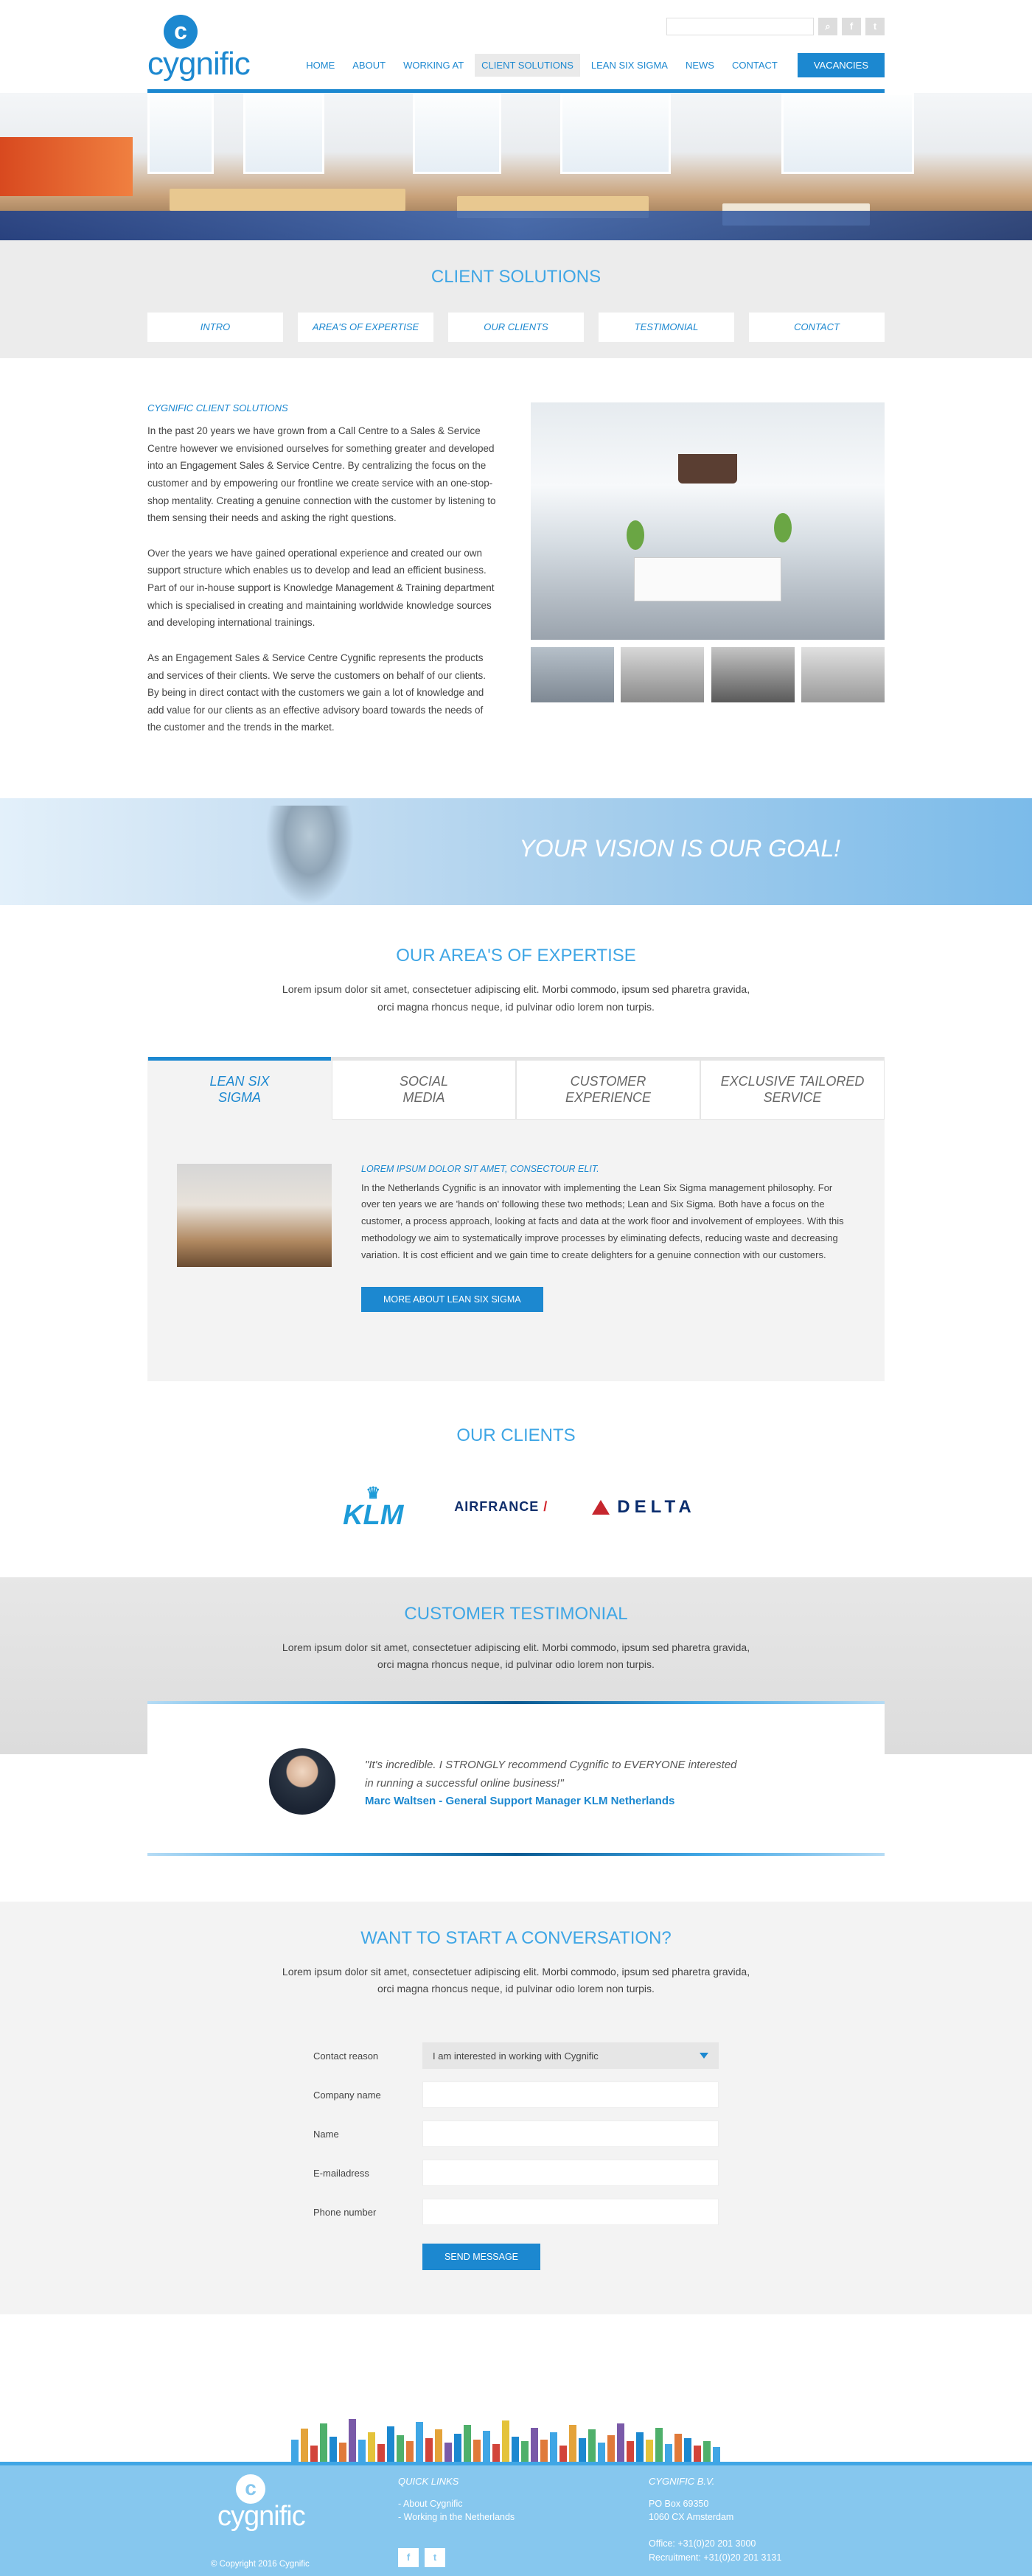 The width and height of the screenshot is (1032, 2576). What do you see at coordinates (199, 64) in the screenshot?
I see `logo-wordmark: cygnific` at bounding box center [199, 64].